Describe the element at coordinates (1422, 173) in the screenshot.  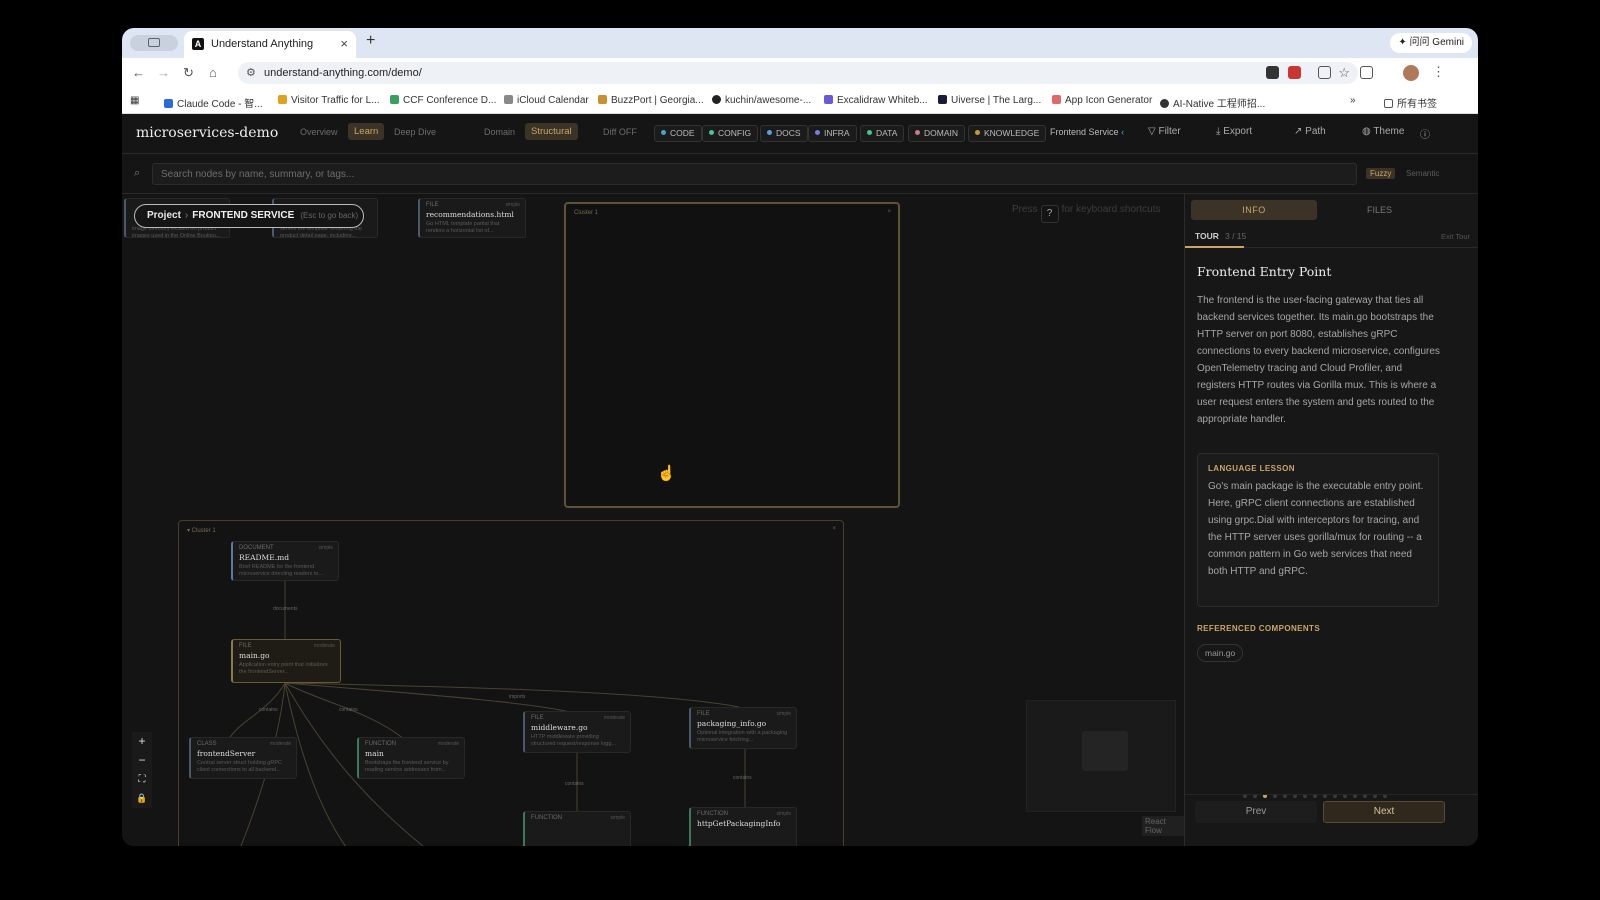
I see `semantic-toggle: Semantic` at that location.